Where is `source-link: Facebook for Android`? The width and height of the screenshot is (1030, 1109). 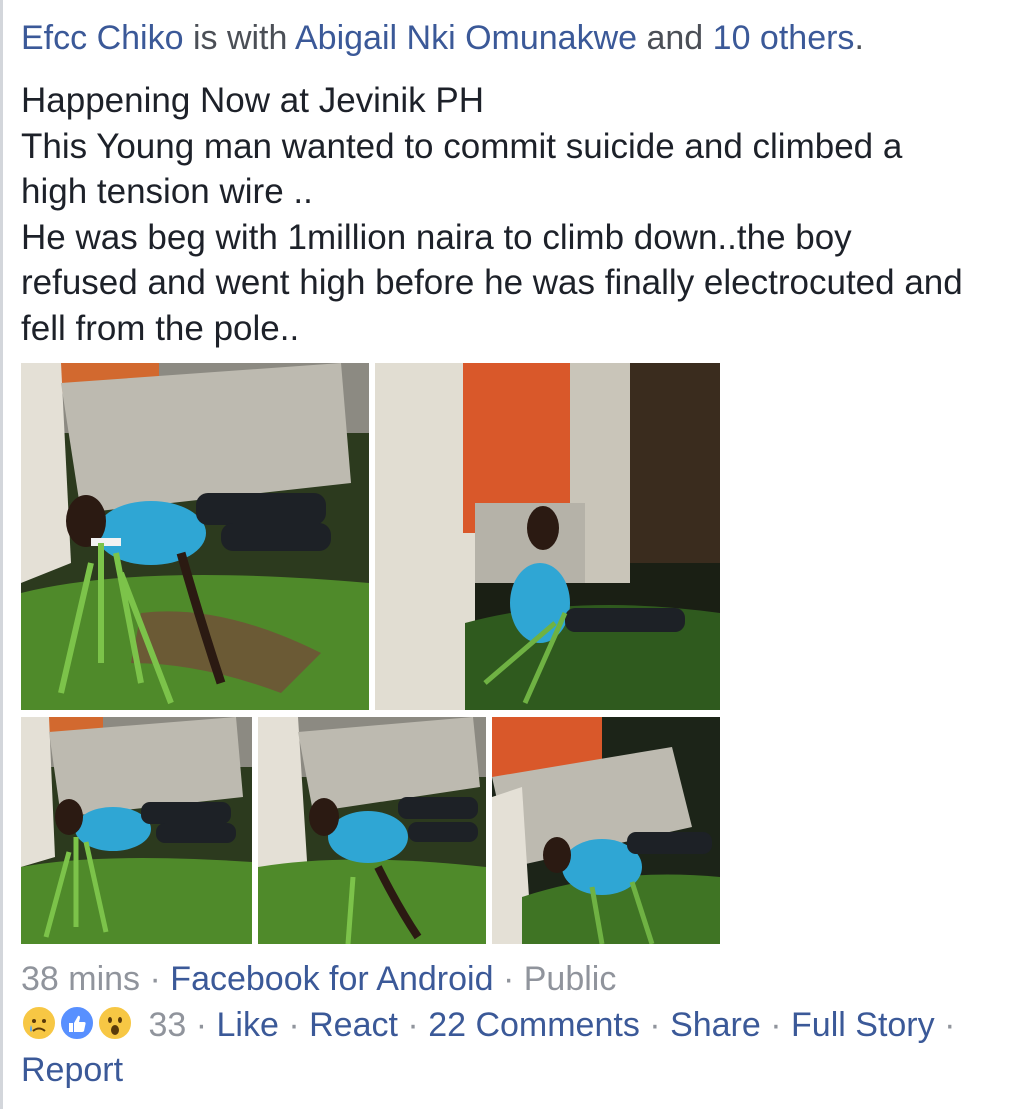 source-link: Facebook for Android is located at coordinates (331, 979).